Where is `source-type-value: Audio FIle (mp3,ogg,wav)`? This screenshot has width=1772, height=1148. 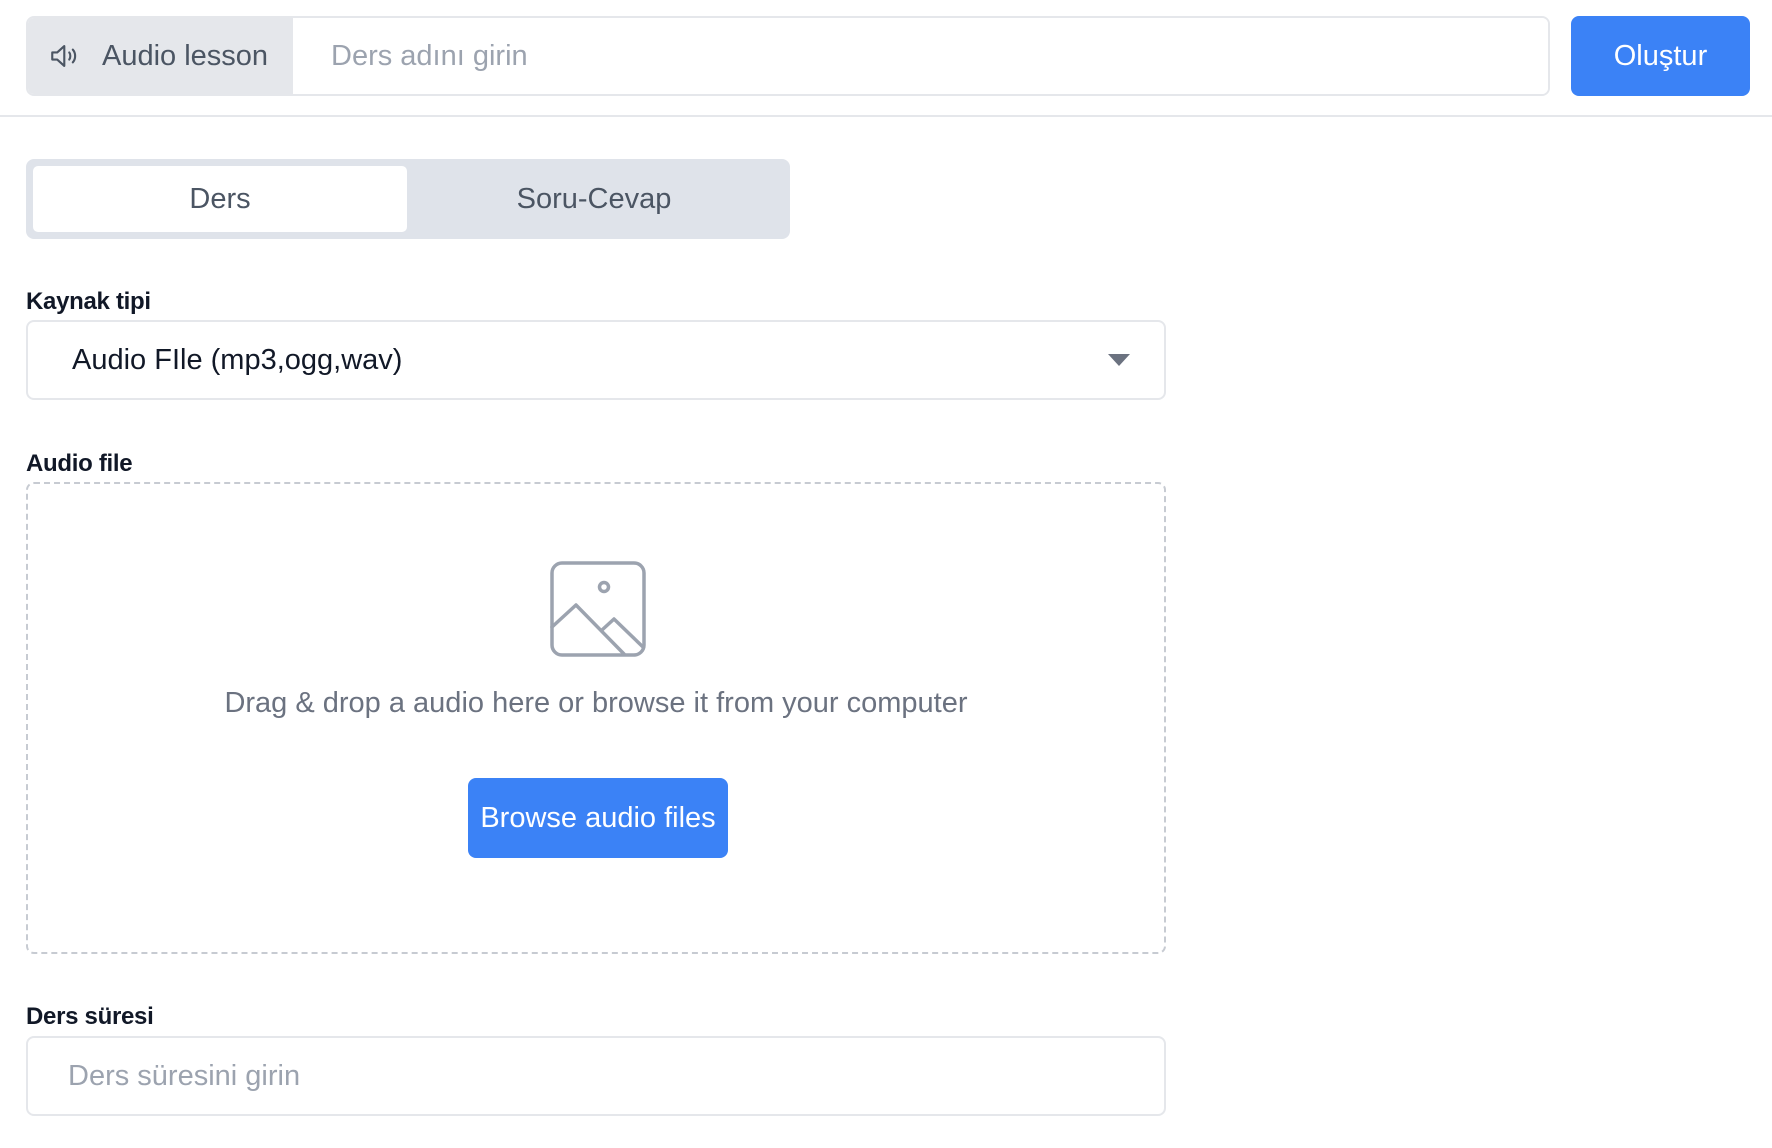 source-type-value: Audio FIle (mp3,ogg,wav) is located at coordinates (237, 359).